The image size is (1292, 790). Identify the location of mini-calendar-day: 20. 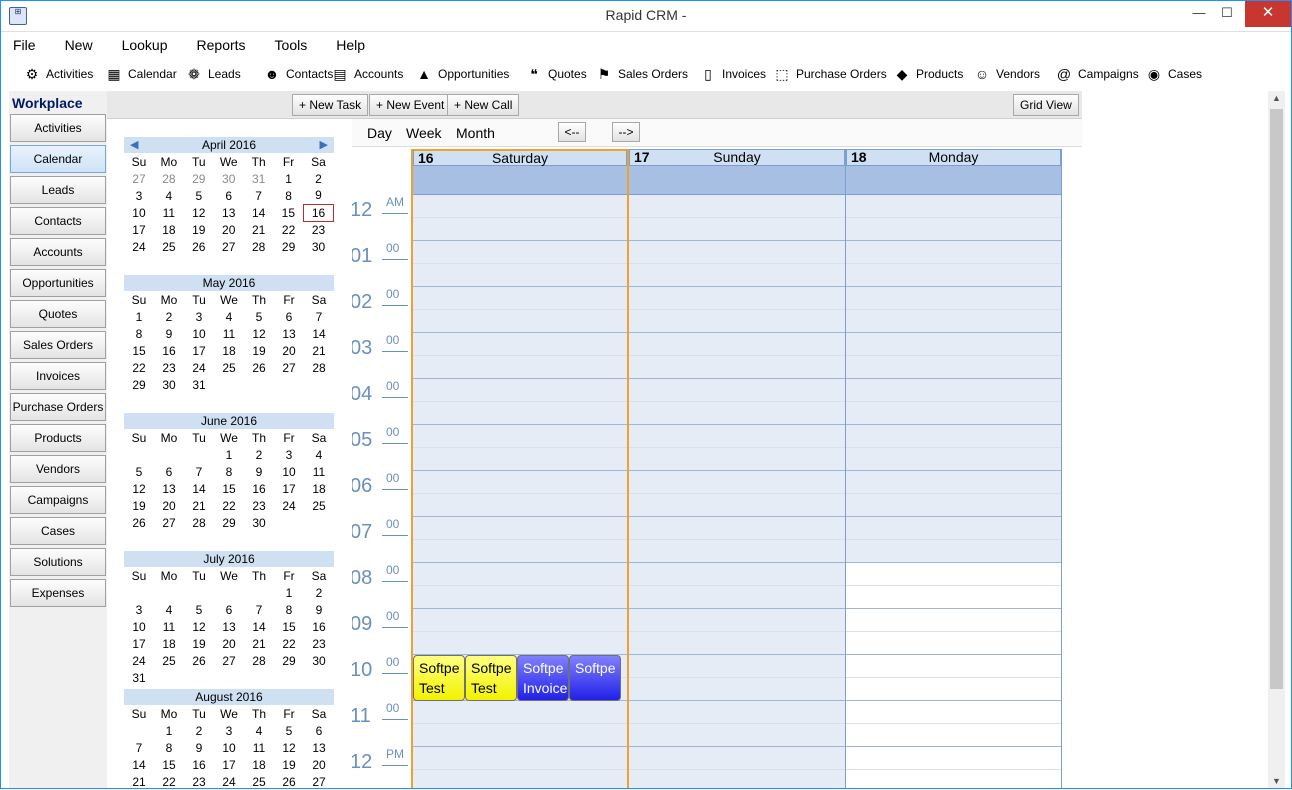
(229, 643).